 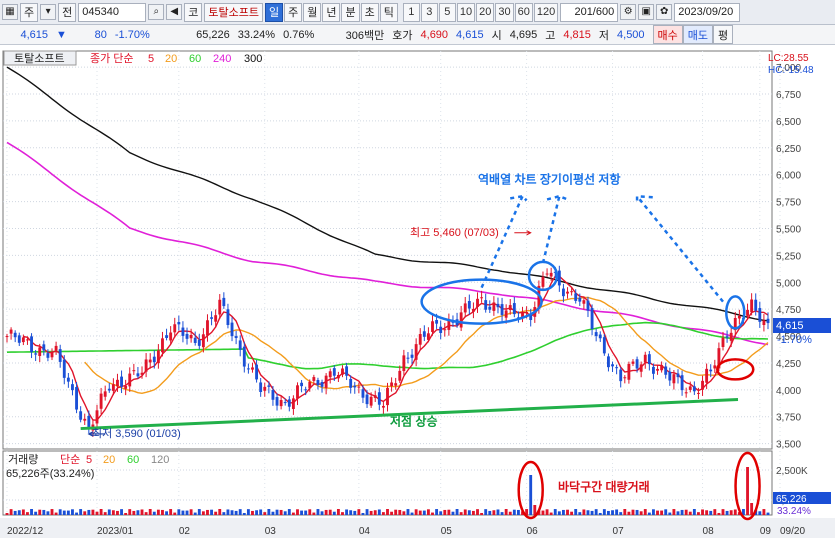 I want to click on period-tab-3: 년, so click(x=331, y=12).